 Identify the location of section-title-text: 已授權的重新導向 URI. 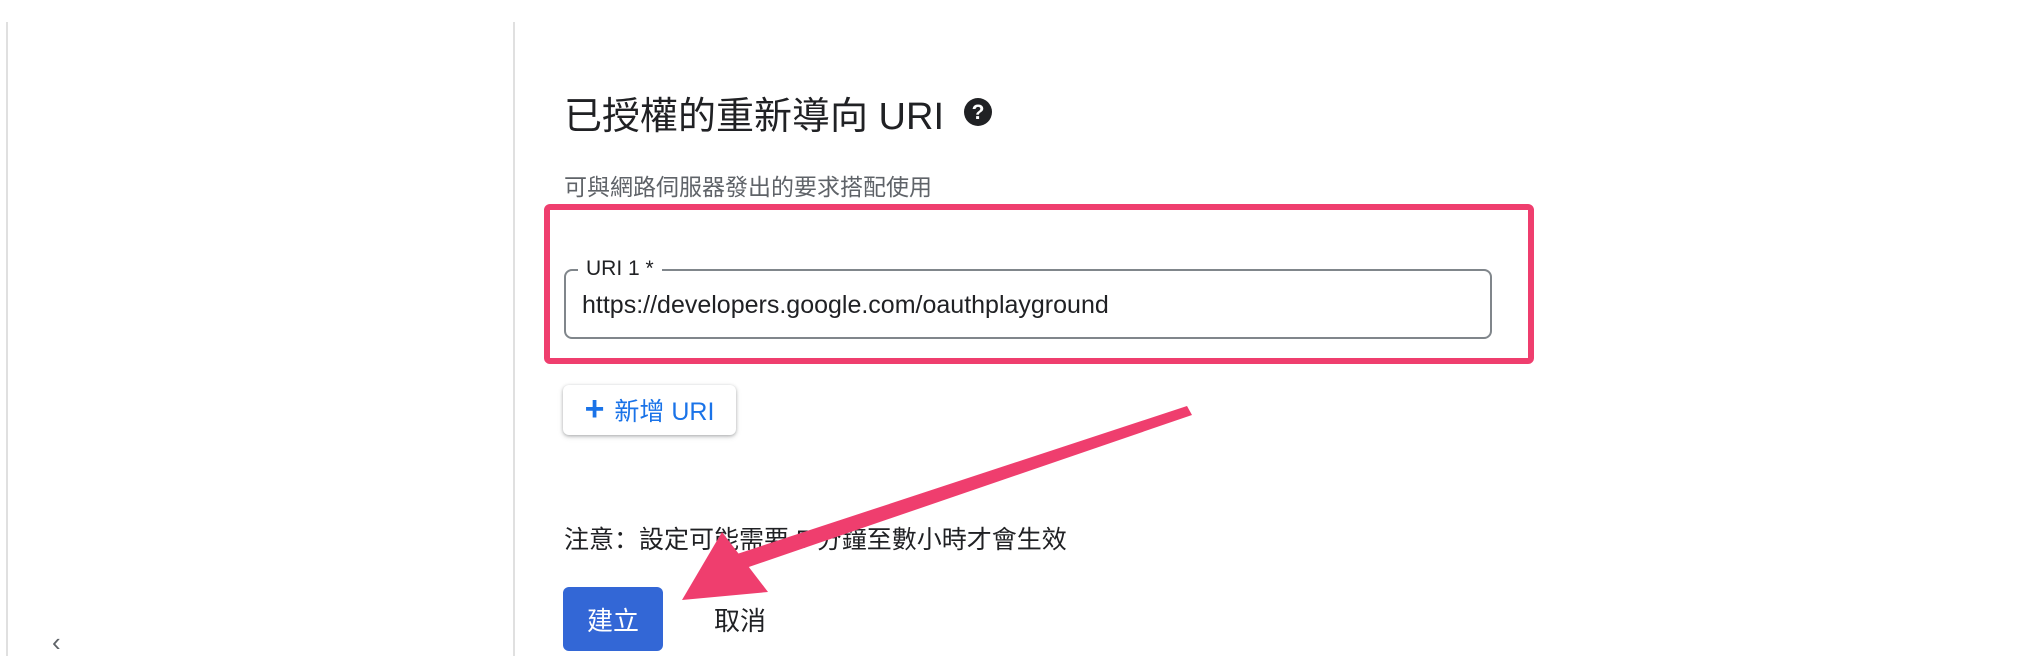
(754, 116).